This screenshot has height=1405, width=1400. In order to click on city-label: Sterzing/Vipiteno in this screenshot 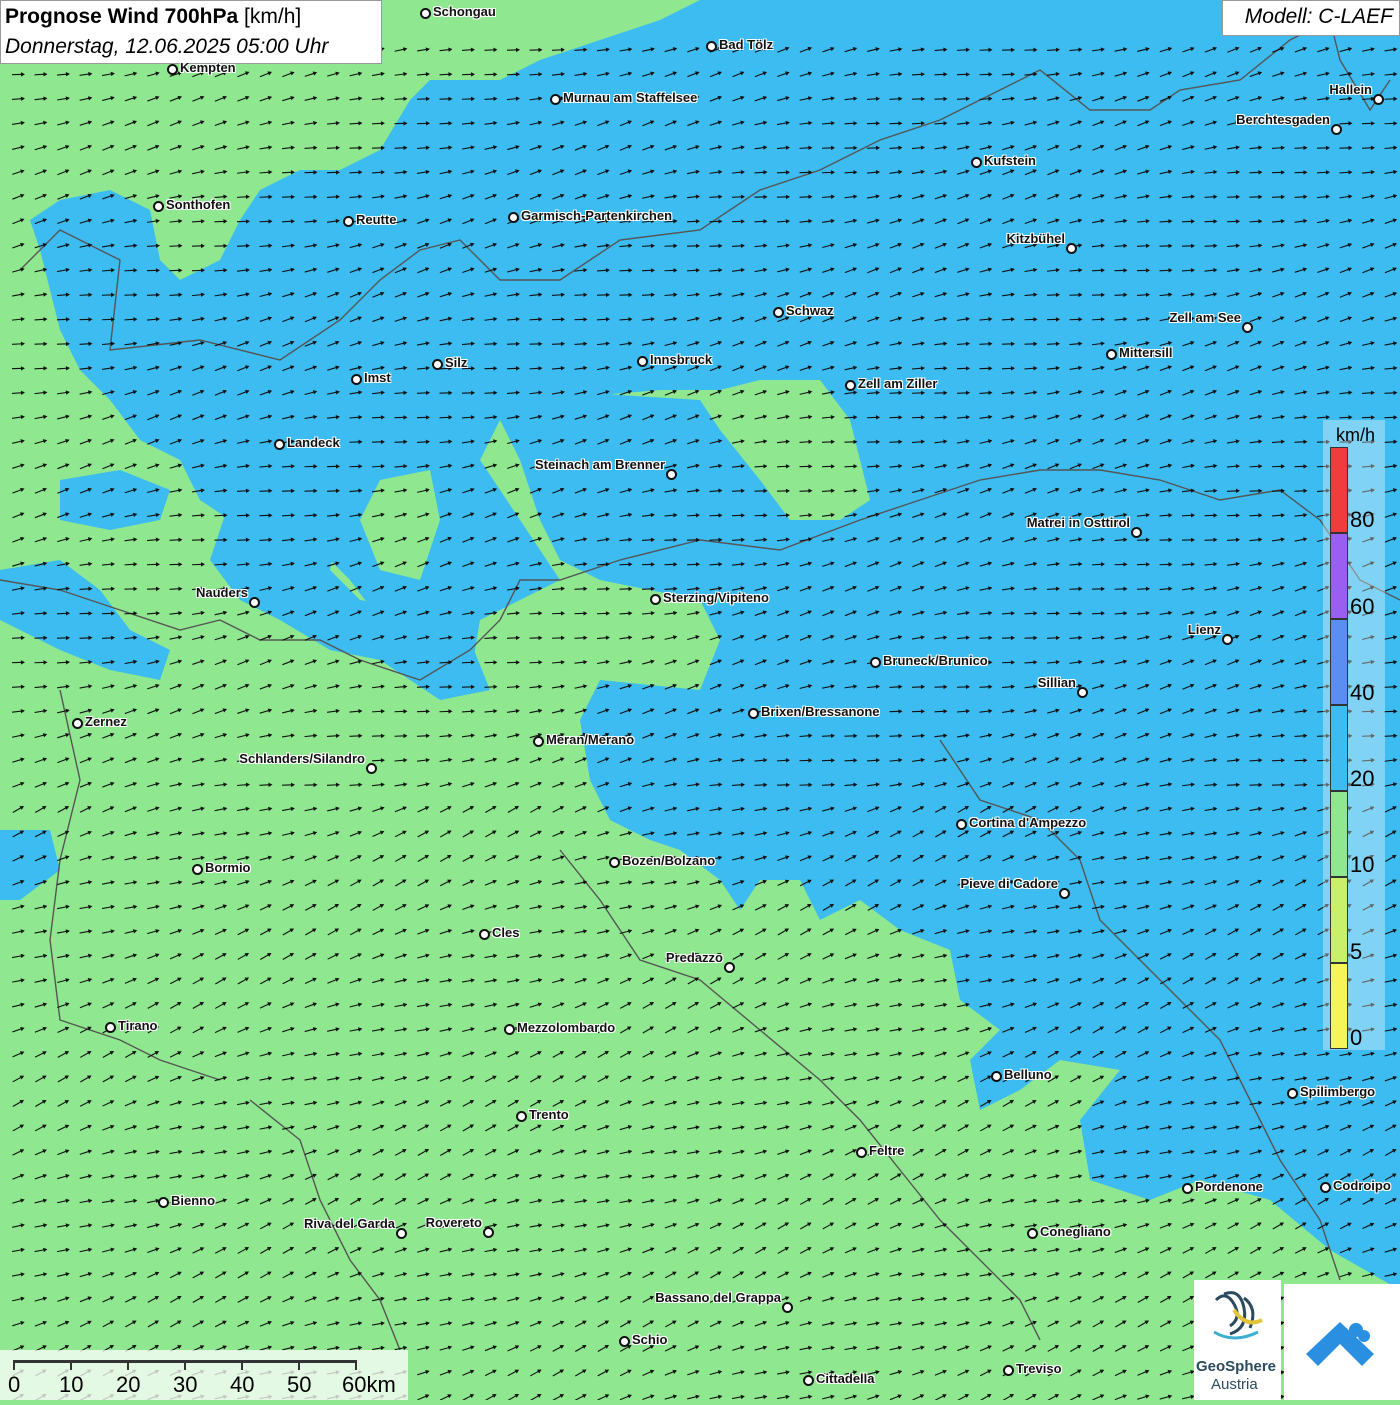, I will do `click(716, 597)`.